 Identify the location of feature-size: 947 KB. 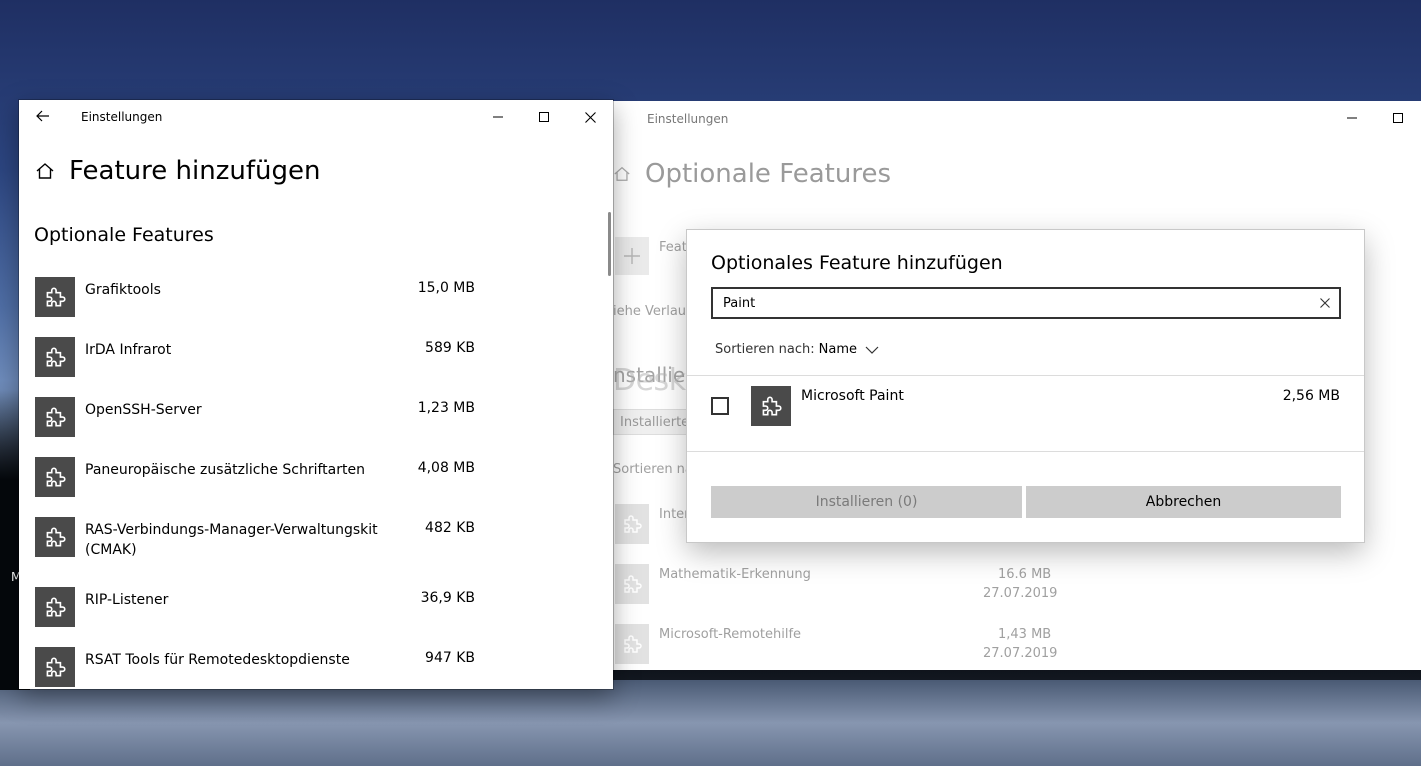
(450, 658).